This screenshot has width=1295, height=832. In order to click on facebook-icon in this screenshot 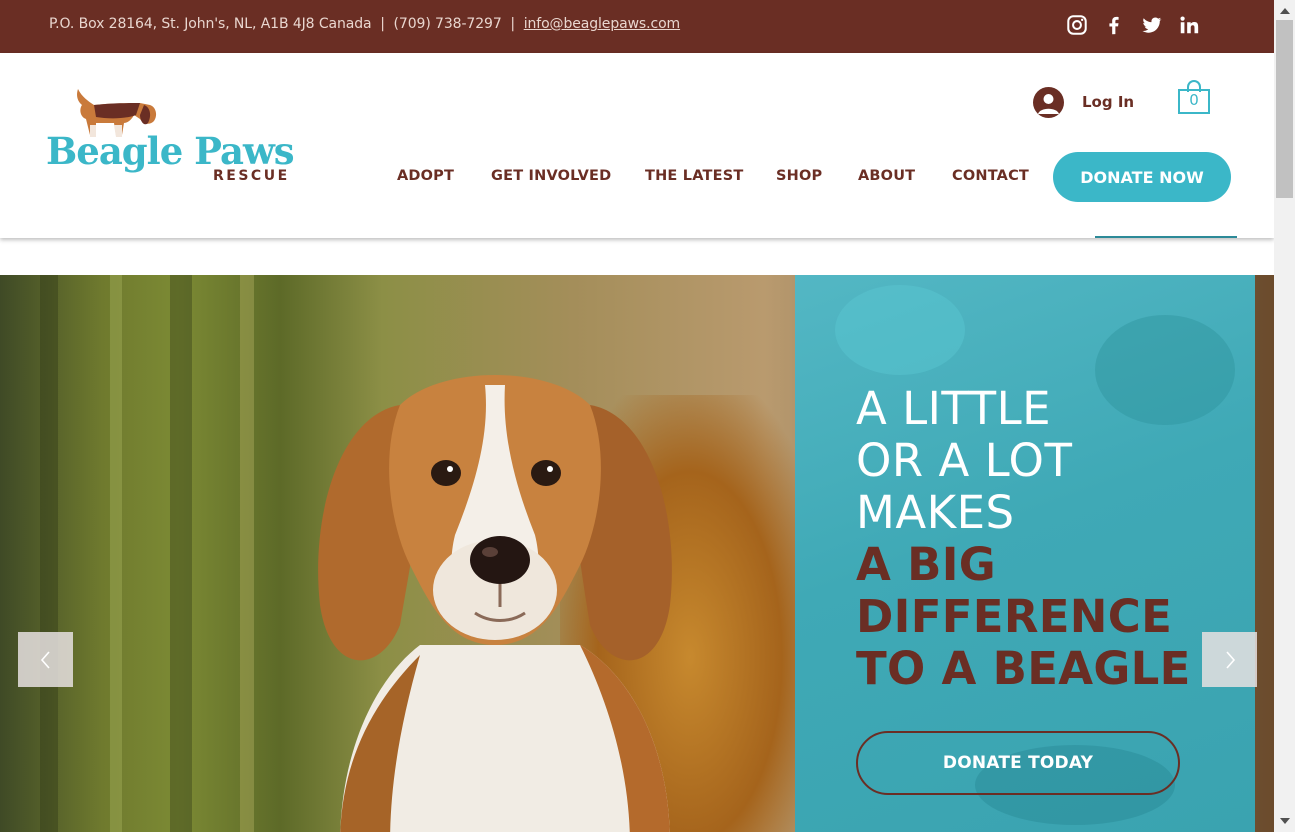, I will do `click(1114, 25)`.